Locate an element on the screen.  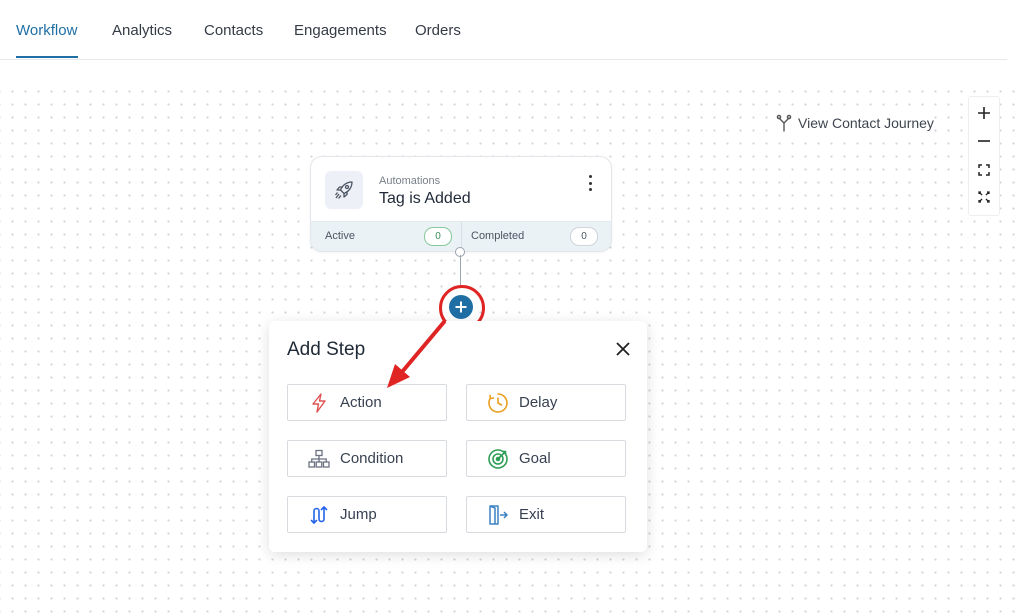
action-option-button: Action is located at coordinates (367, 402).